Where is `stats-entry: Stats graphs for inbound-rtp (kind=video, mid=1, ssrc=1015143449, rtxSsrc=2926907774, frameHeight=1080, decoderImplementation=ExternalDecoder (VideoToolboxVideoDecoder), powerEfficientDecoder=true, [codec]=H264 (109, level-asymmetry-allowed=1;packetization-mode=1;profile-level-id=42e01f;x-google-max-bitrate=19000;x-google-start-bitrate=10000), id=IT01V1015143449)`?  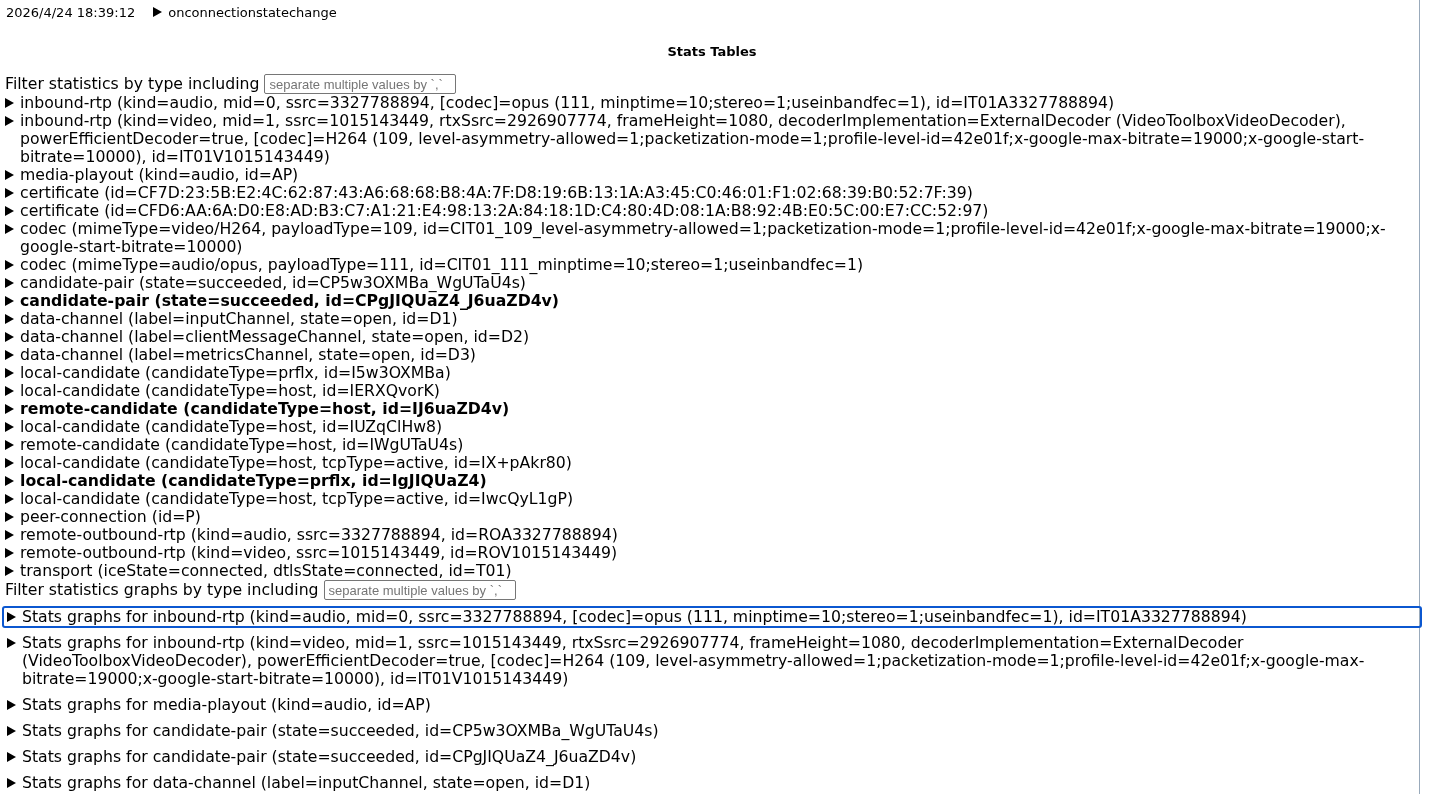
stats-entry: Stats graphs for inbound-rtp (kind=video, mid=1, ssrc=1015143449, rtxSsrc=2926907774, frameHeight=1080, decoderImplementation=ExternalDecoder (VideoToolboxVideoDecoder), powerEfficientDecoder=true, [codec]=H264 (109, level-asymmetry-allowed=1;packetization-mode=1;profile-level-id=42e01f;x-google-max-bitrate=19000;x-google-start-bitrate=10000), id=IT01V1015143449) is located at coordinates (712, 661).